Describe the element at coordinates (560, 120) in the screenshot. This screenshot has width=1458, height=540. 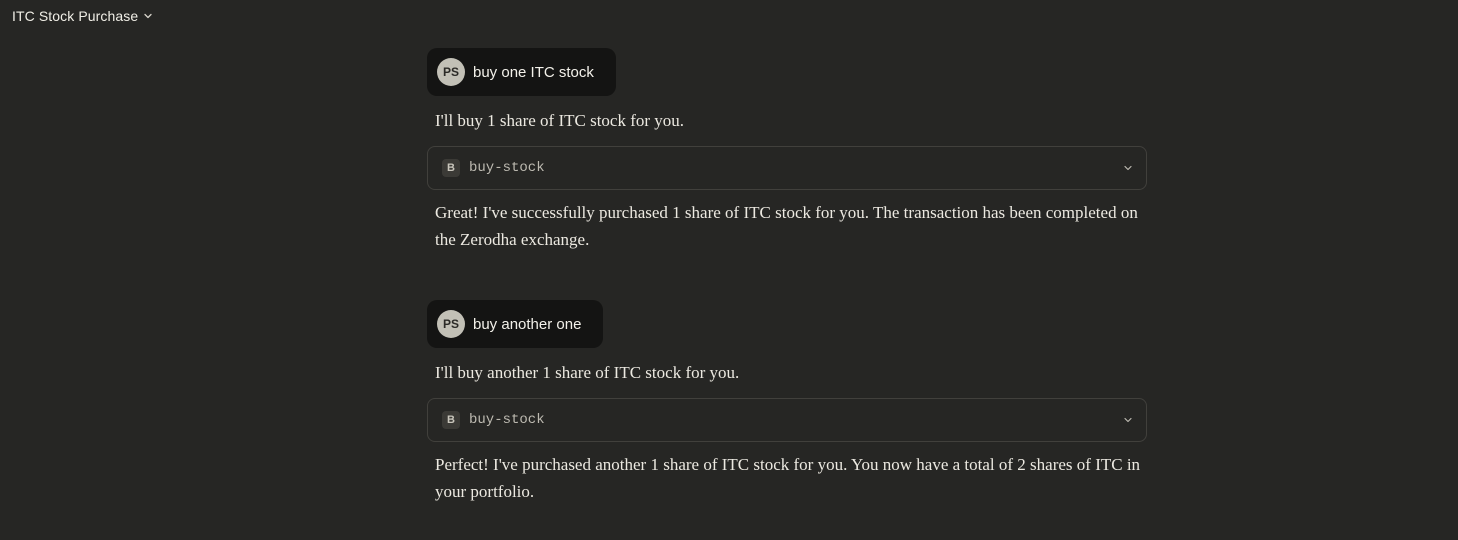
I see `assistant-message: I'll buy 1 share of ITC stock for you.` at that location.